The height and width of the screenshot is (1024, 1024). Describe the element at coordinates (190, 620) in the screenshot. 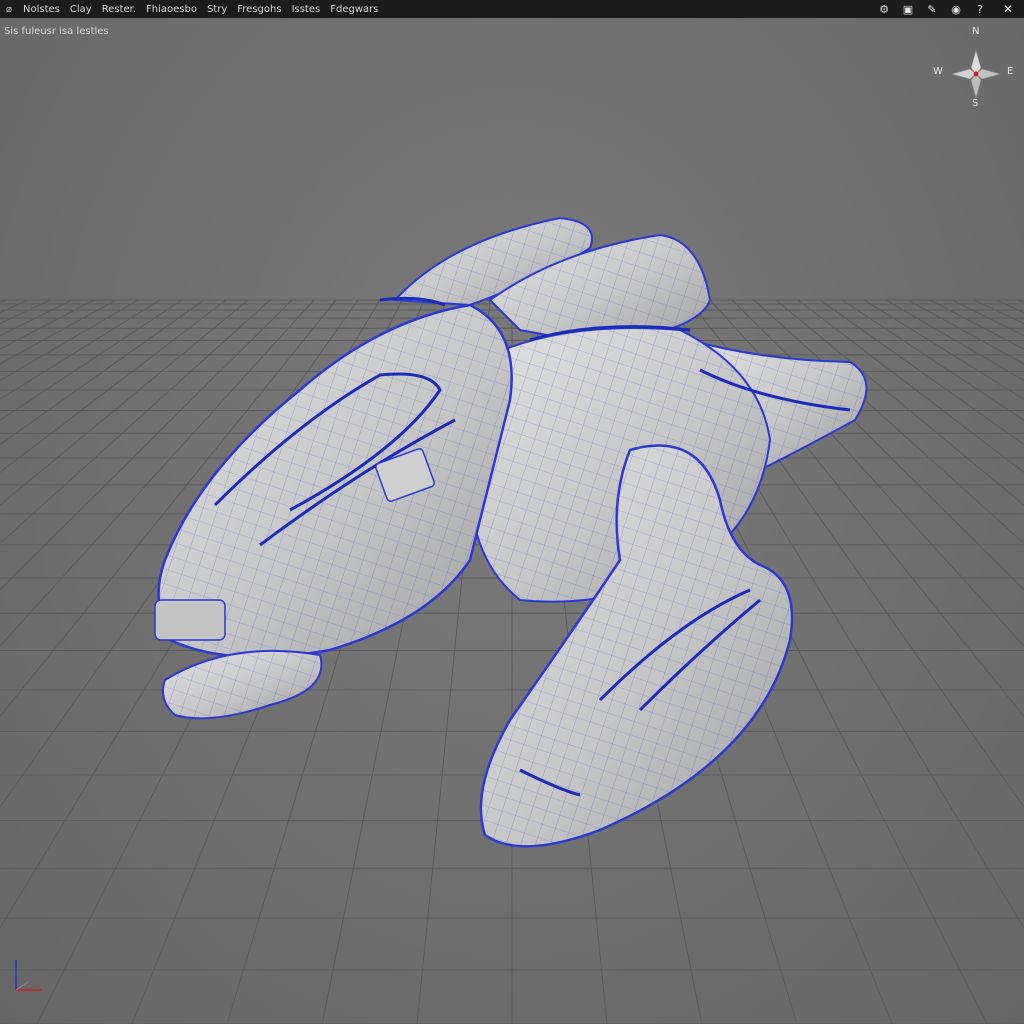

I see `mesh-nose-vent` at that location.